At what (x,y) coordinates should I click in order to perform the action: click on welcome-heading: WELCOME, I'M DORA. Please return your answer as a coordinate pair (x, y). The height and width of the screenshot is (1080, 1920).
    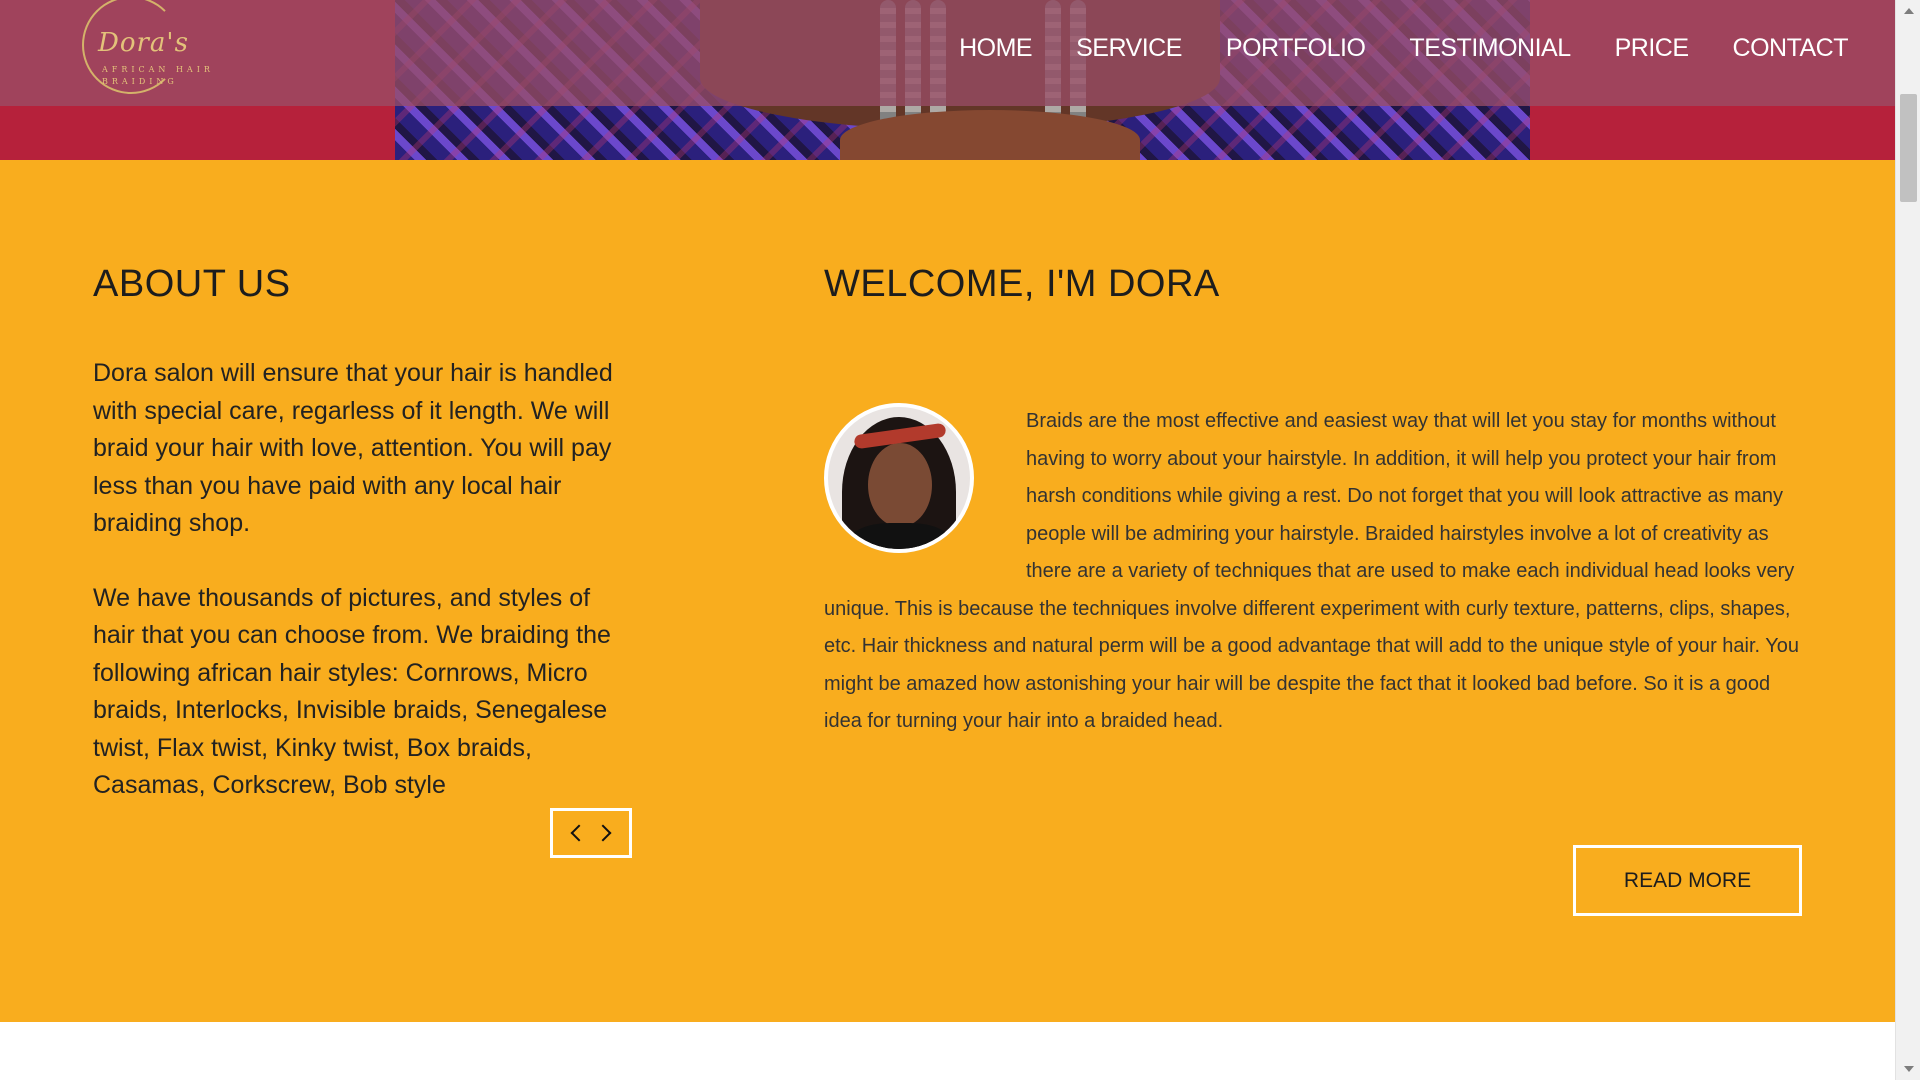
    Looking at the image, I should click on (1022, 284).